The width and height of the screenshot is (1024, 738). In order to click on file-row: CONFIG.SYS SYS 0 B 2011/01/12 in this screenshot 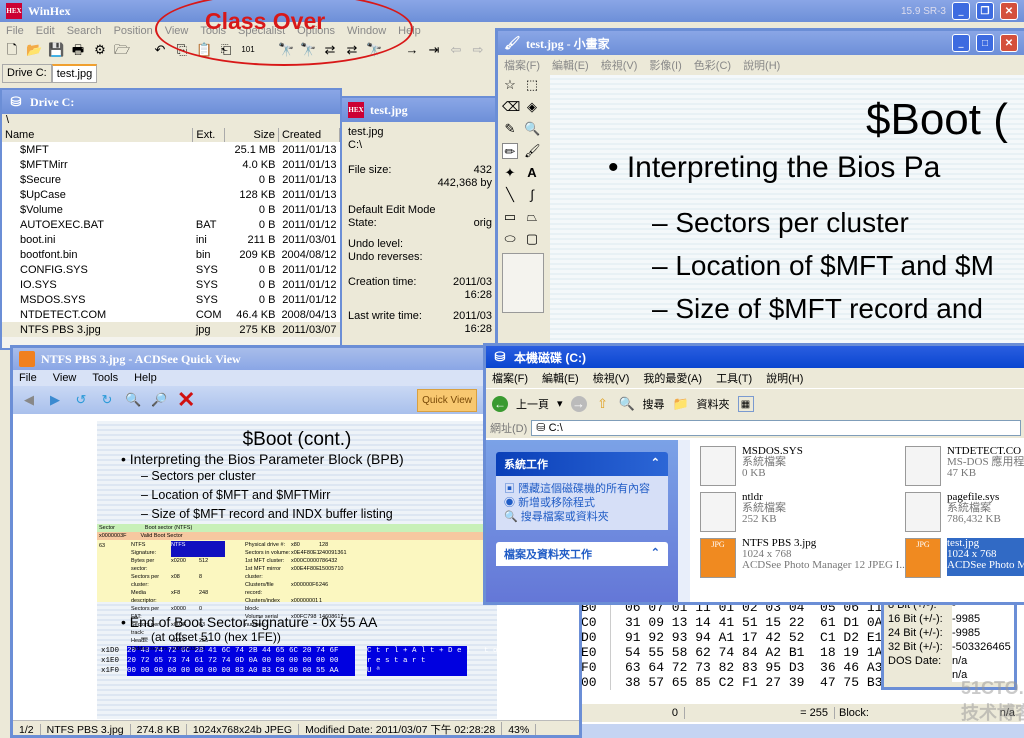, I will do `click(171, 269)`.